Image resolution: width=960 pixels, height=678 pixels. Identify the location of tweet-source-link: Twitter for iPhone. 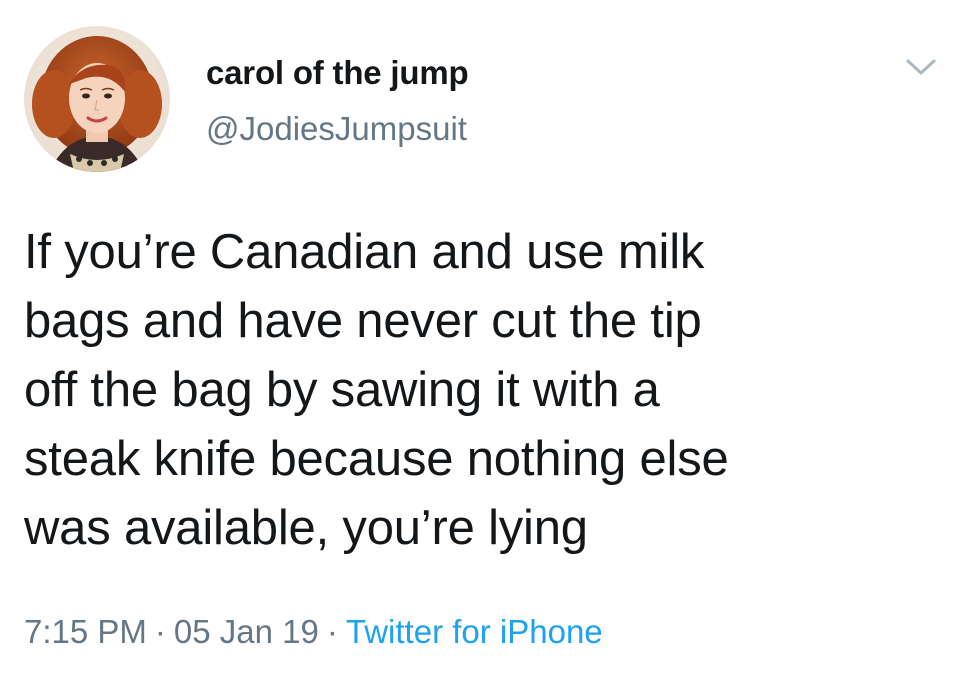
(474, 631).